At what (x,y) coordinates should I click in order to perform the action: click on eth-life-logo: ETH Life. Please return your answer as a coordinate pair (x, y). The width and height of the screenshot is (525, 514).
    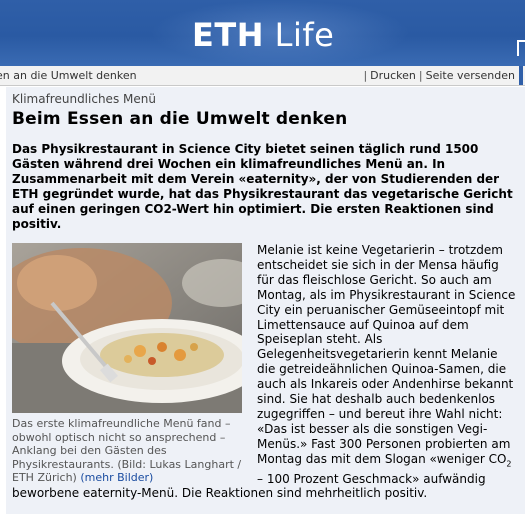
    Looking at the image, I should click on (263, 35).